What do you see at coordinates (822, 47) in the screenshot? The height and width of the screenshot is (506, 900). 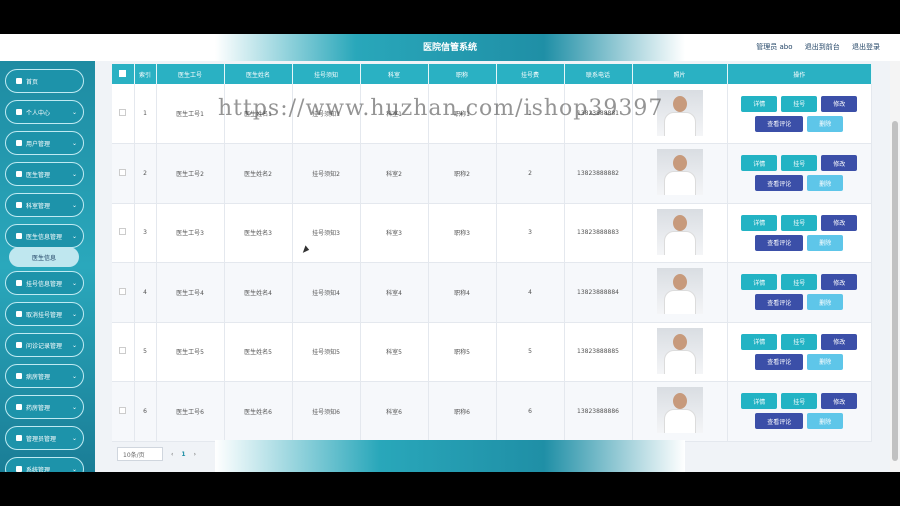 I see `frontend-link: 退出到前台` at bounding box center [822, 47].